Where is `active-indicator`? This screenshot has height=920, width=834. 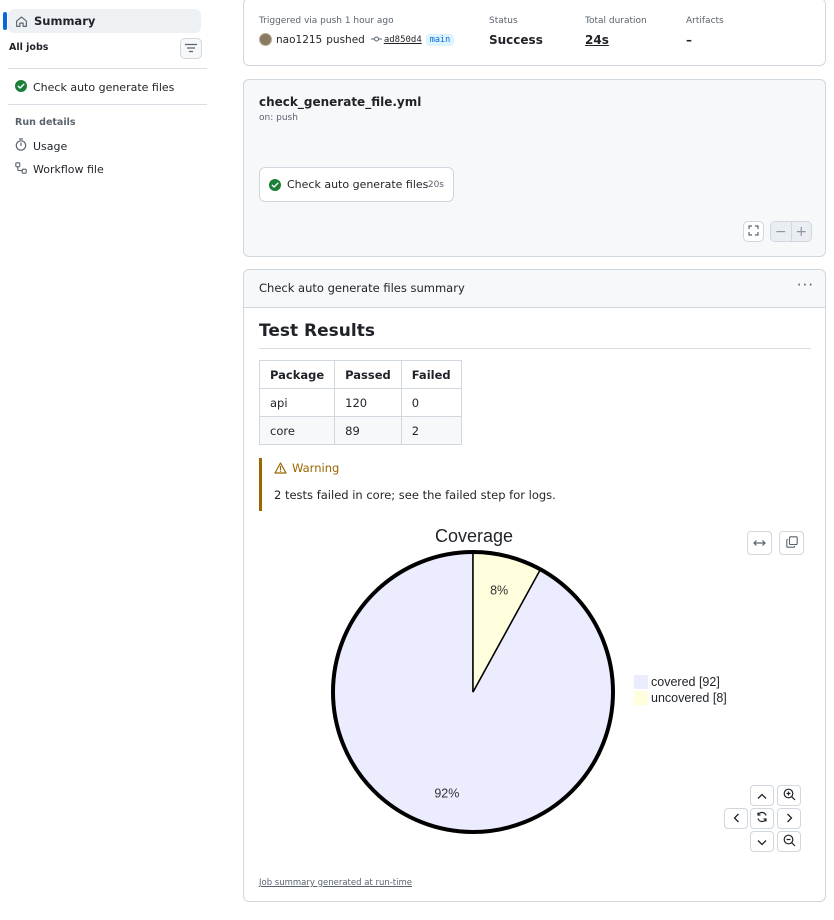 active-indicator is located at coordinates (5, 21).